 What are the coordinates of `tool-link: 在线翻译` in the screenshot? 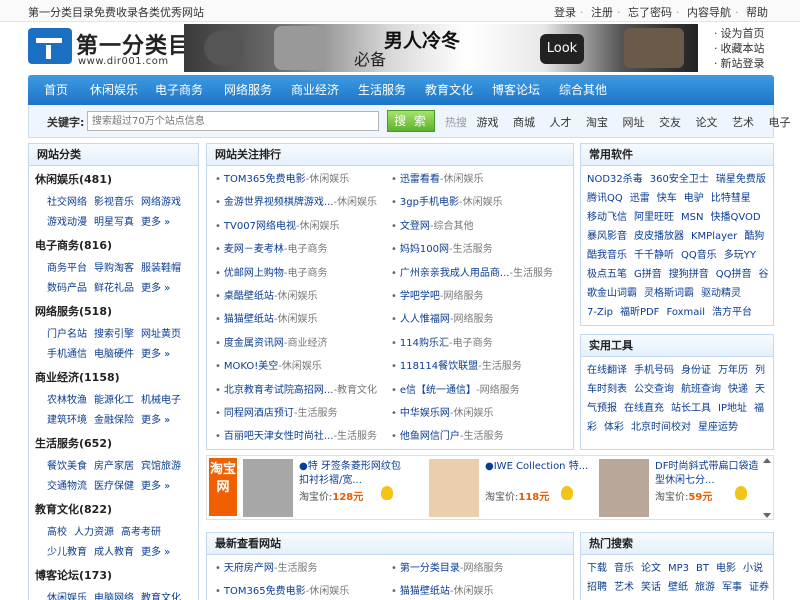 It's located at (607, 370).